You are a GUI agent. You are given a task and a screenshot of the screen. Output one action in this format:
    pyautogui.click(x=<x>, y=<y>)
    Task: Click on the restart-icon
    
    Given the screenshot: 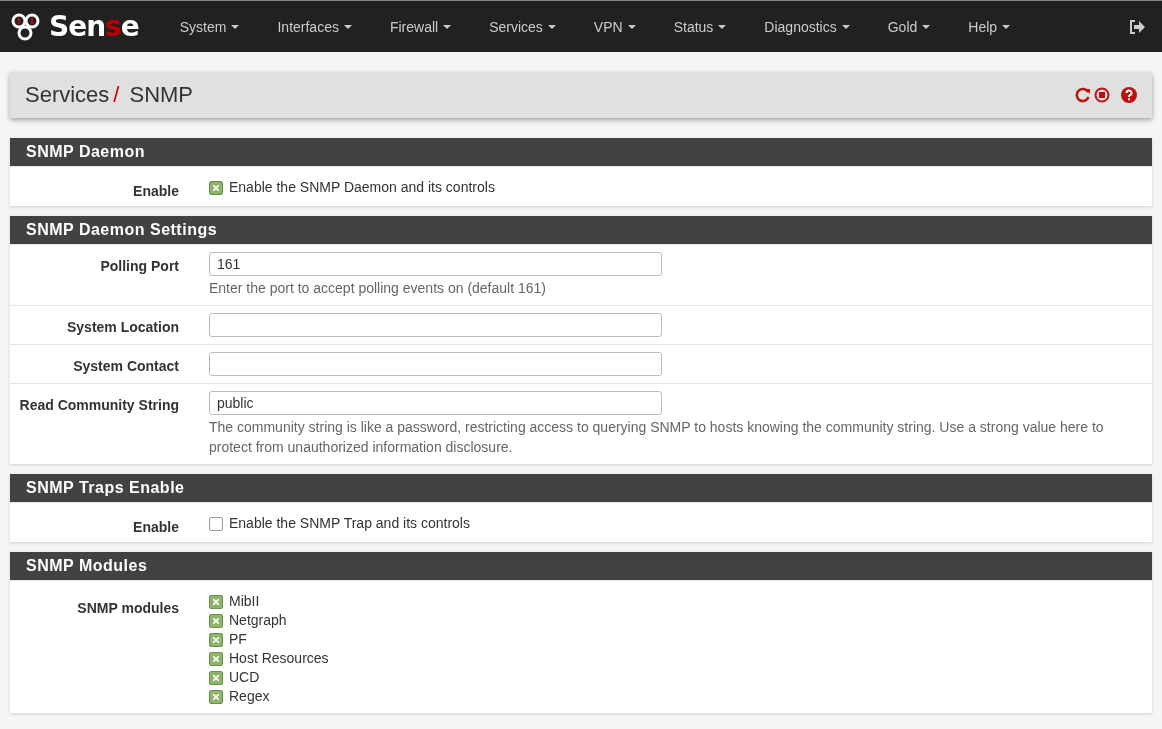 What is the action you would take?
    pyautogui.click(x=1083, y=95)
    